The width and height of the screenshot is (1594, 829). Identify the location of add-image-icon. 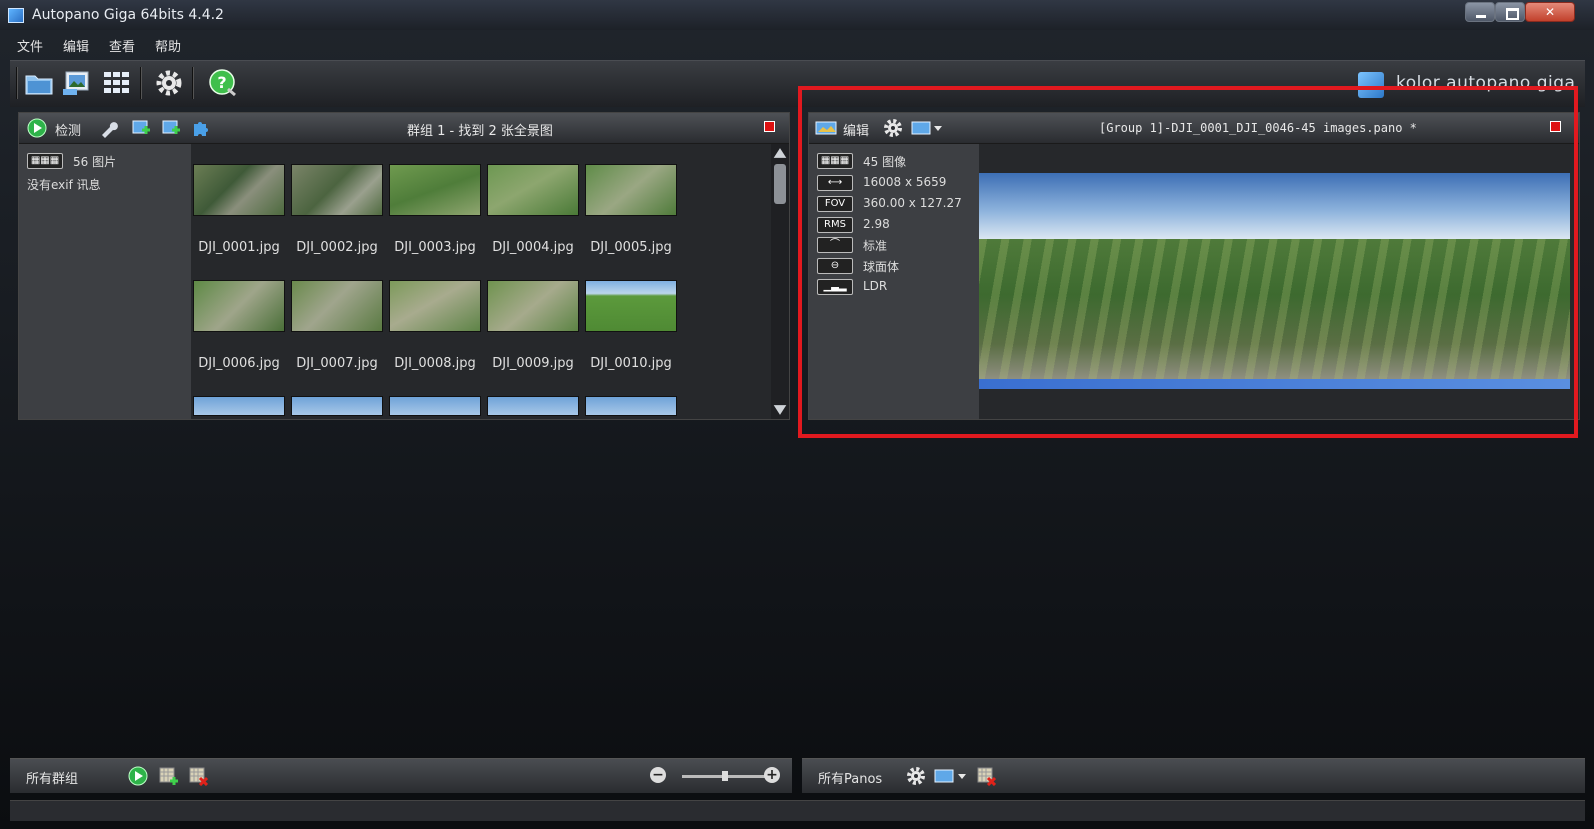
(141, 128).